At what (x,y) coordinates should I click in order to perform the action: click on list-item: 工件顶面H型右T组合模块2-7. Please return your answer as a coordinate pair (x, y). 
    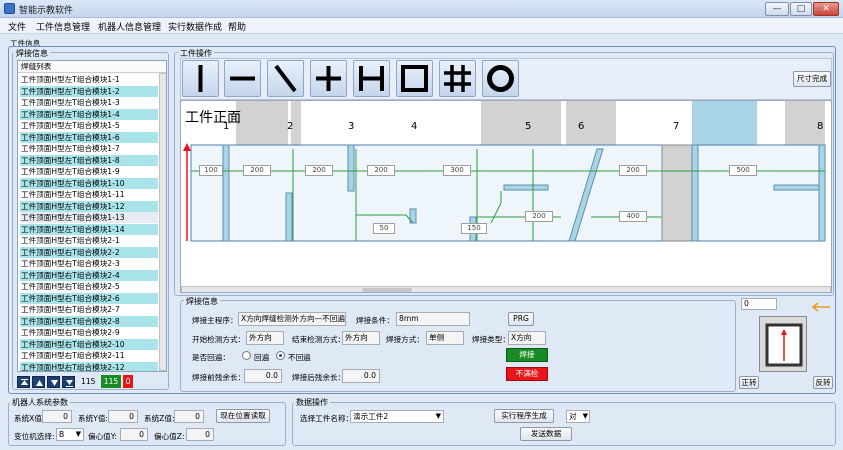
    Looking at the image, I should click on (89, 309).